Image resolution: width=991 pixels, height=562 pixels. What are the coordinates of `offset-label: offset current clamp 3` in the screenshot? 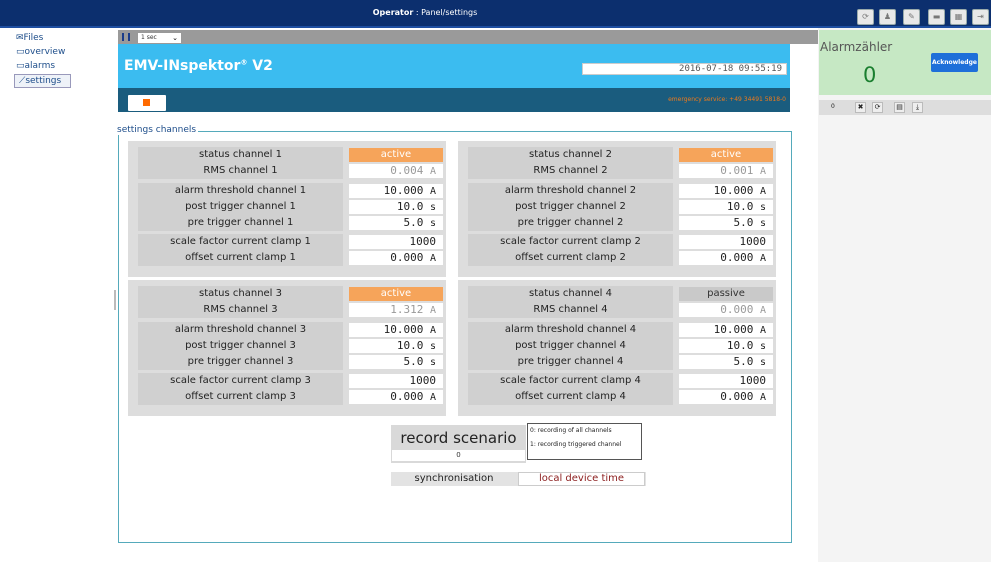 It's located at (240, 397).